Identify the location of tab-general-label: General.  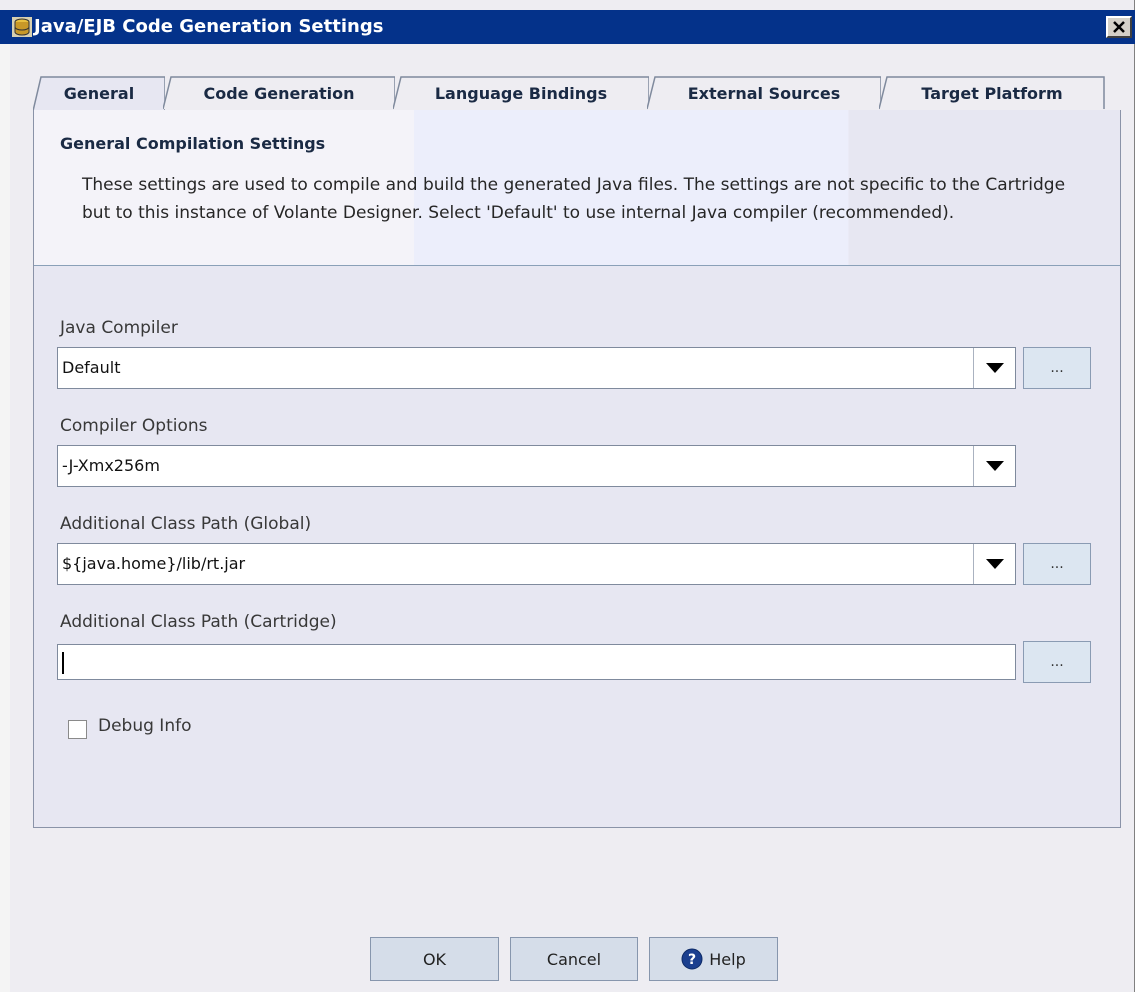
(99, 93).